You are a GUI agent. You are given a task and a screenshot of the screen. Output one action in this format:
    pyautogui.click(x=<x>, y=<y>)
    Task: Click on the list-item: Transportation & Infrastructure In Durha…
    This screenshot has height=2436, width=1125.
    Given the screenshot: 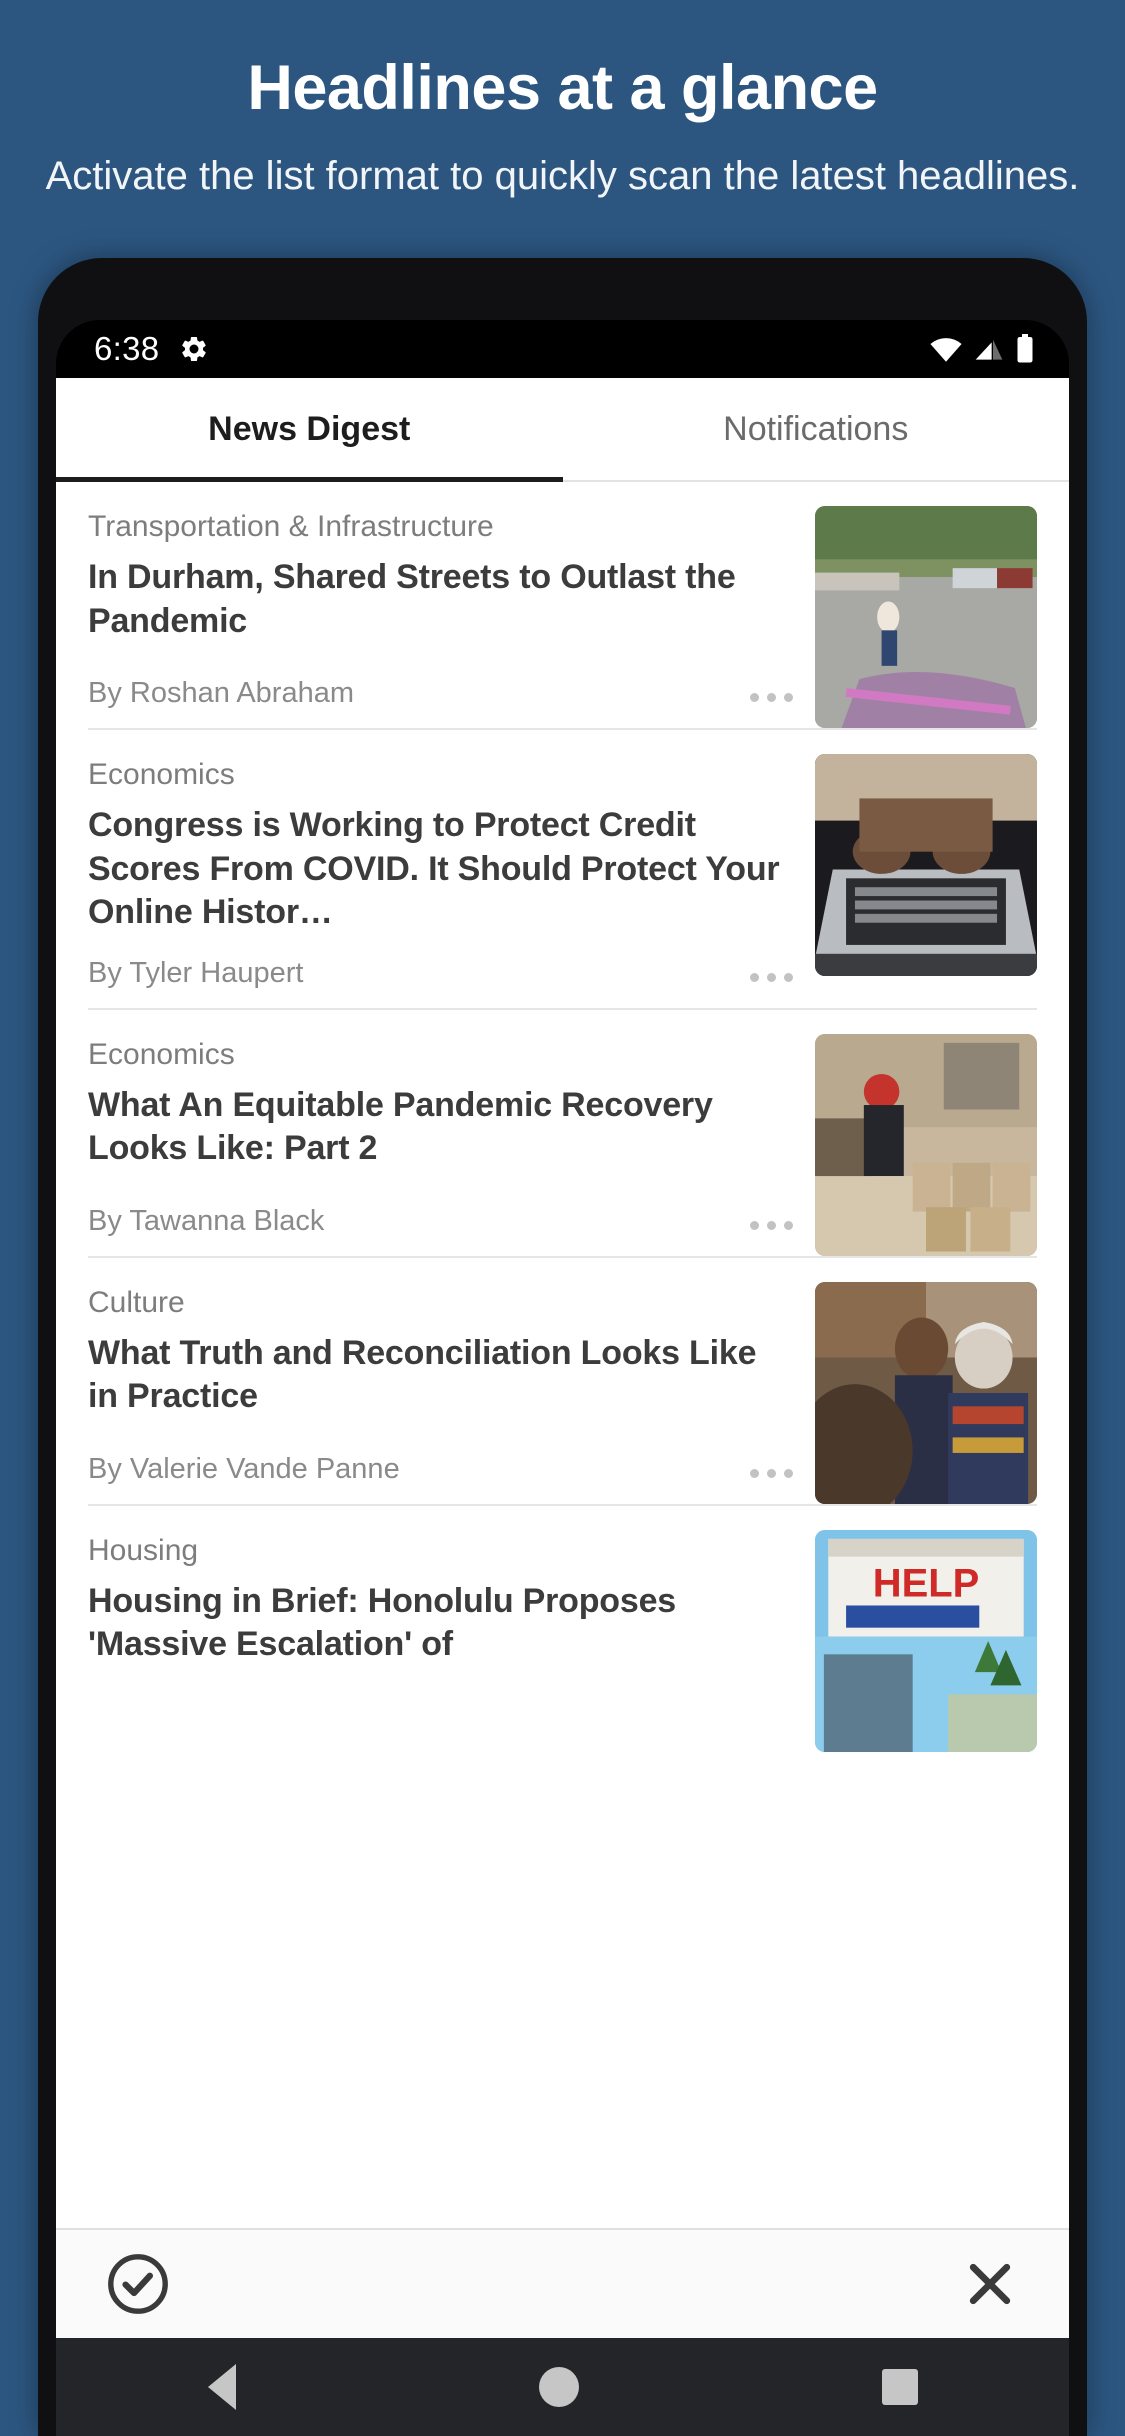 What is the action you would take?
    pyautogui.click(x=562, y=605)
    